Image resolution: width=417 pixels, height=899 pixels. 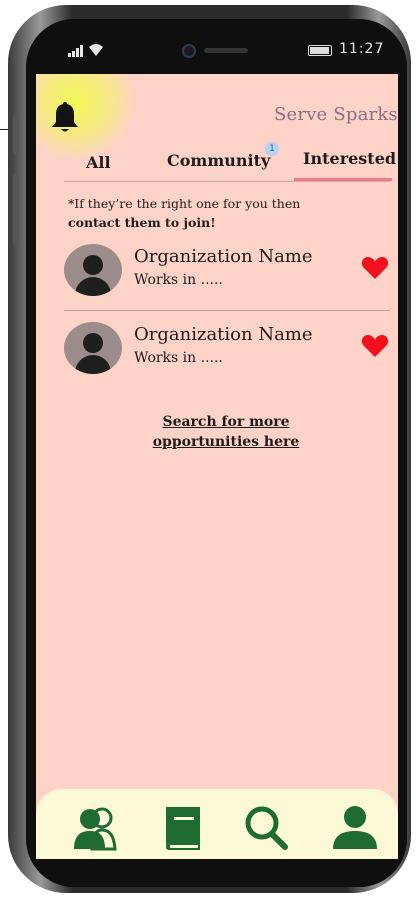 What do you see at coordinates (16, 209) in the screenshot?
I see `side-button-volume` at bounding box center [16, 209].